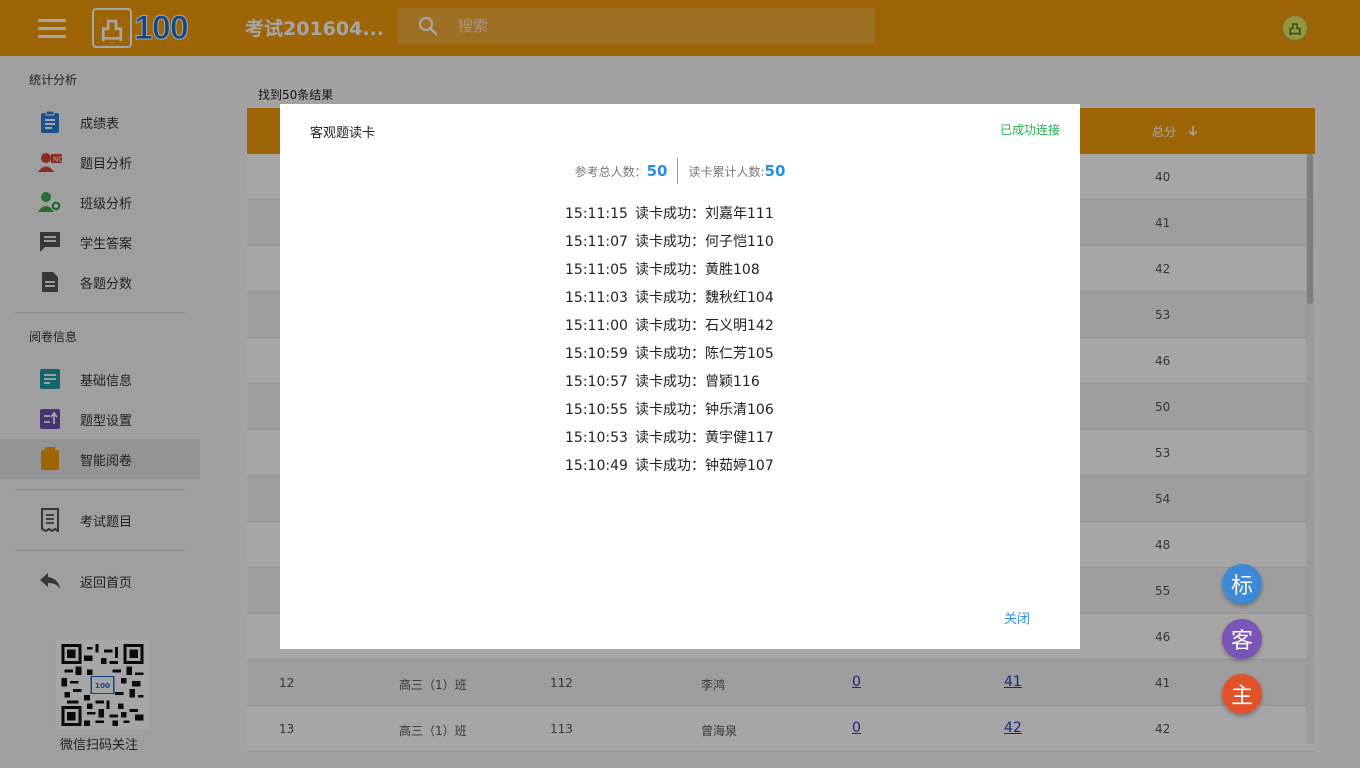 The height and width of the screenshot is (768, 1360). I want to click on log-entry: 15:10:55 读卡成功：钟乐清106, so click(669, 410).